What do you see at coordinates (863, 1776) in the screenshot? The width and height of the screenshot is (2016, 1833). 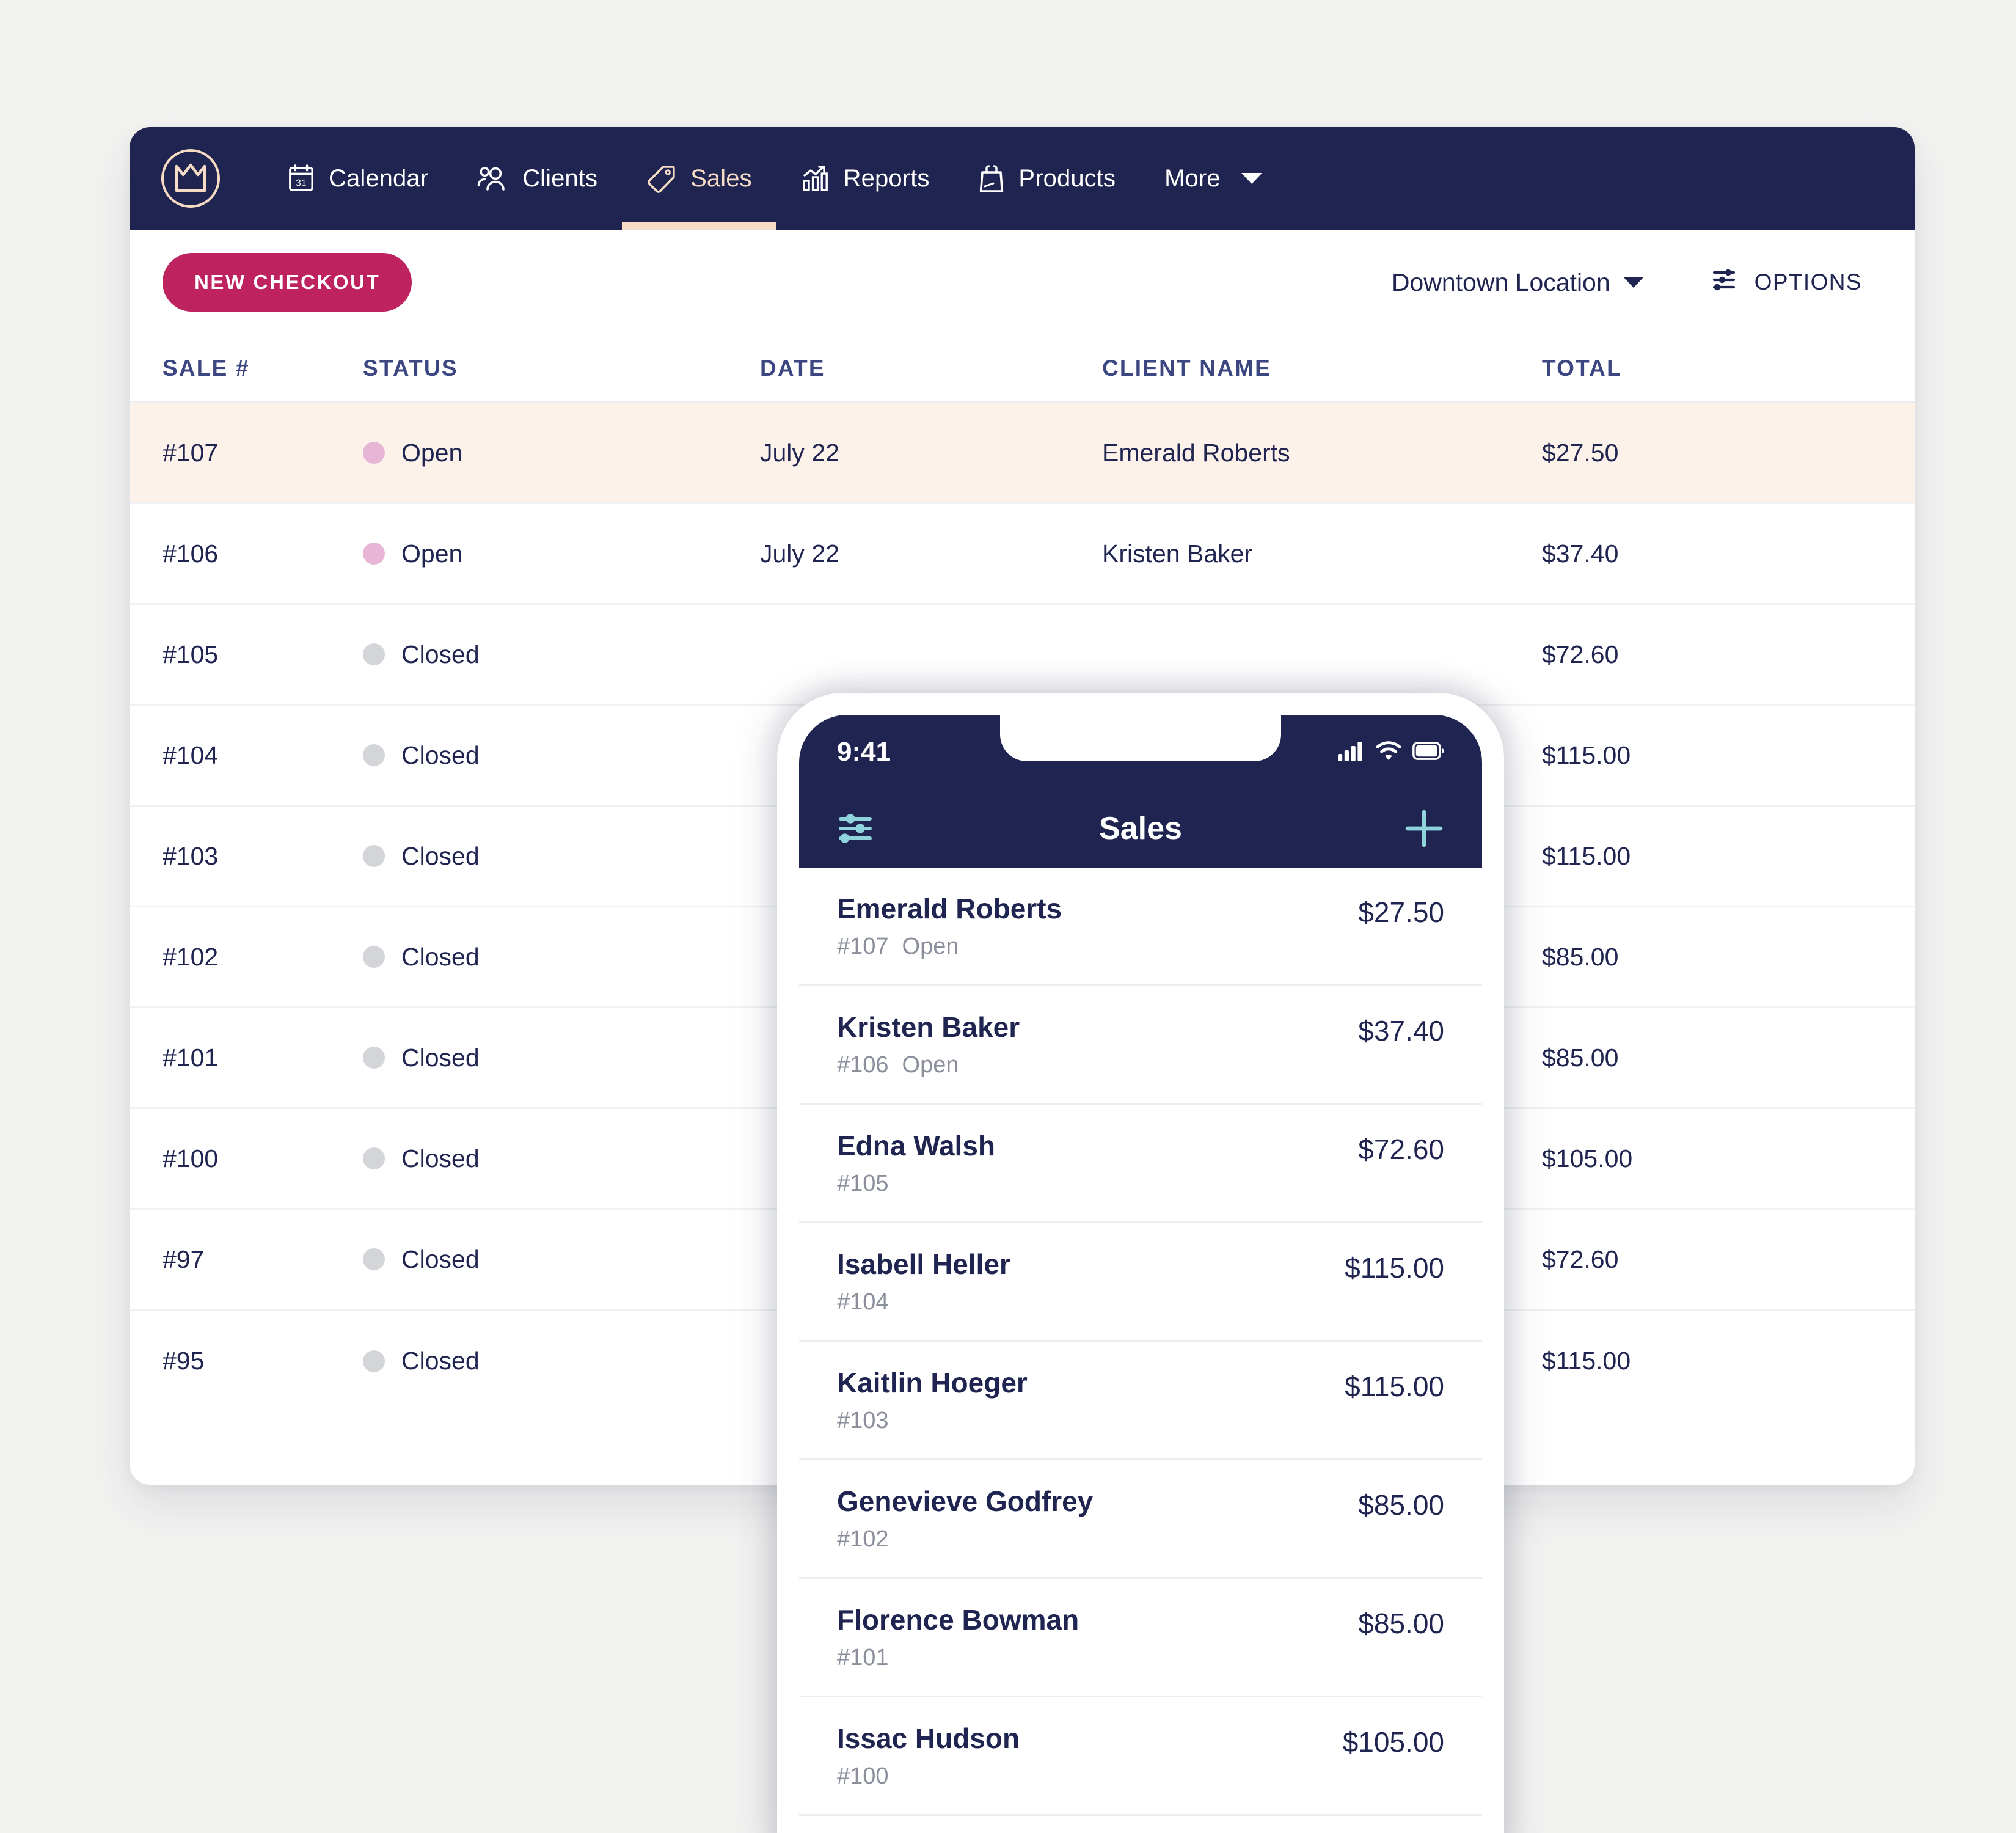 I see `list-item-sale-number: #100` at bounding box center [863, 1776].